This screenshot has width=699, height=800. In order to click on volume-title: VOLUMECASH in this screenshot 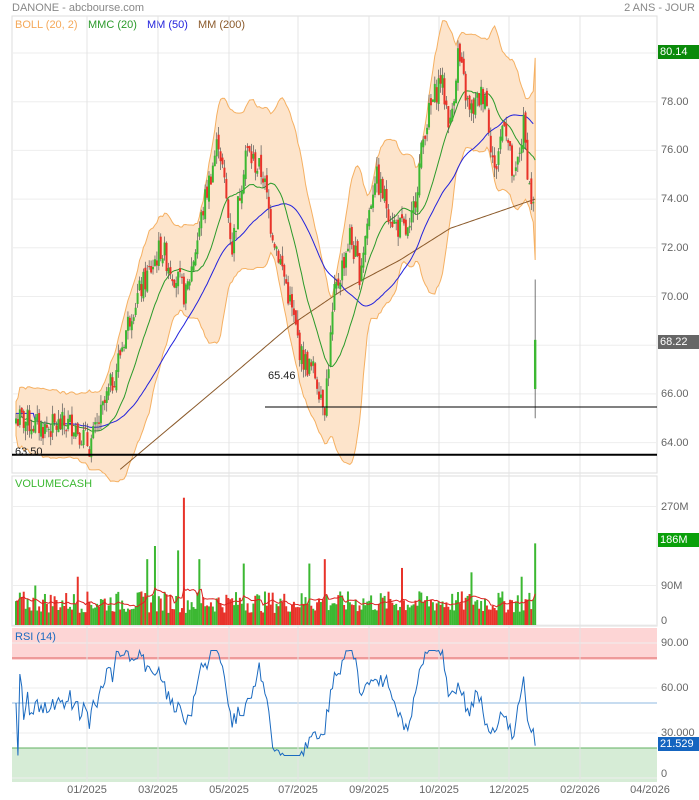, I will do `click(54, 484)`.